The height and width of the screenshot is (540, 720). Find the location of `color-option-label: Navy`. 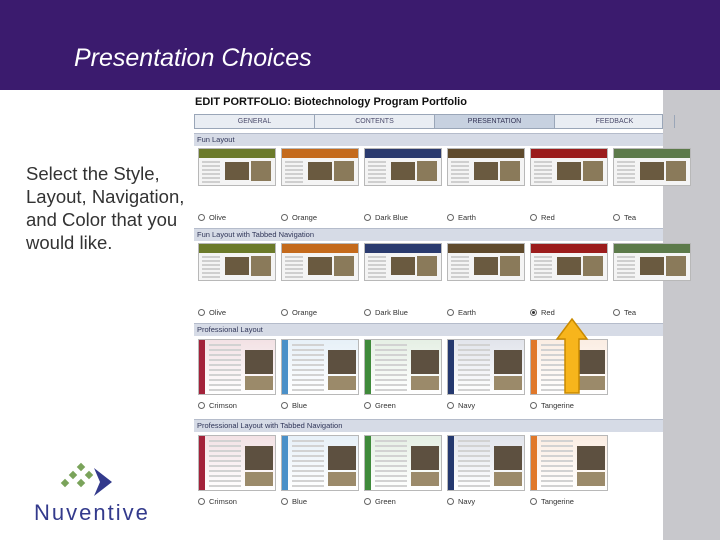

color-option-label: Navy is located at coordinates (467, 405).